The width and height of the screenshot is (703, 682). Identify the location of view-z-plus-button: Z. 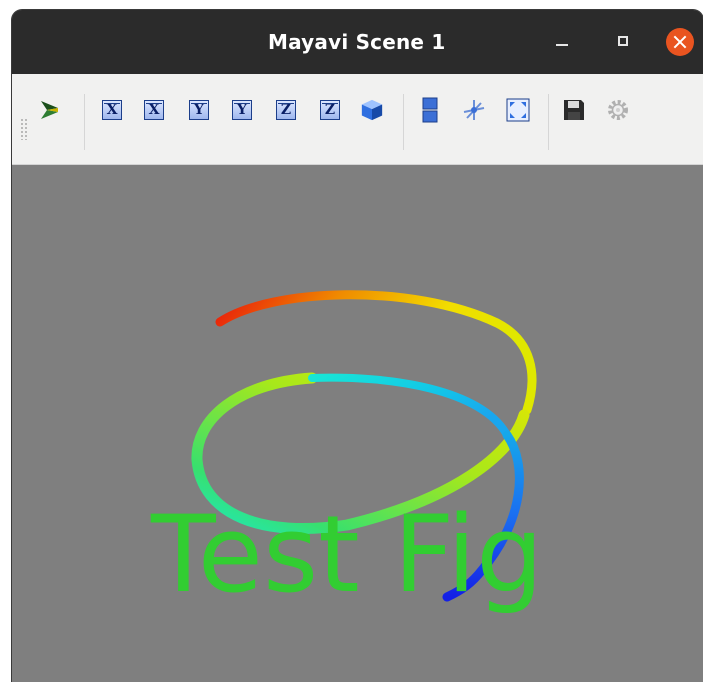
(286, 110).